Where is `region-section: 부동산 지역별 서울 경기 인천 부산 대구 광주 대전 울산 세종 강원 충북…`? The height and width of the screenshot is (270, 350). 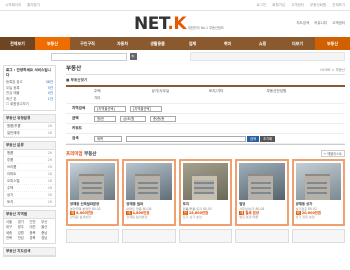
region-section: 부동산 지역별 서울 경기 인천 부산 대구 광주 대전 울산 세종 강원 충북… is located at coordinates (29, 226).